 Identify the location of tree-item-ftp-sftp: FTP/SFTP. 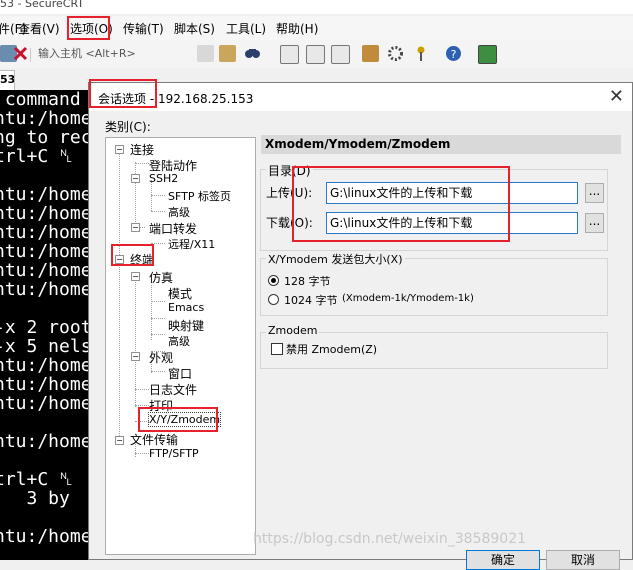
(174, 453).